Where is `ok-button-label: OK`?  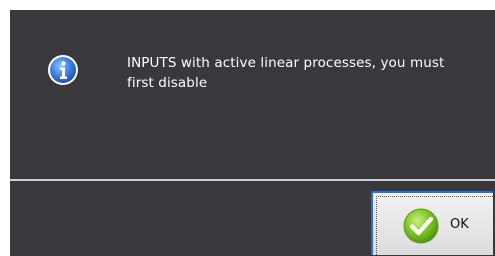
ok-button-label: OK is located at coordinates (459, 224).